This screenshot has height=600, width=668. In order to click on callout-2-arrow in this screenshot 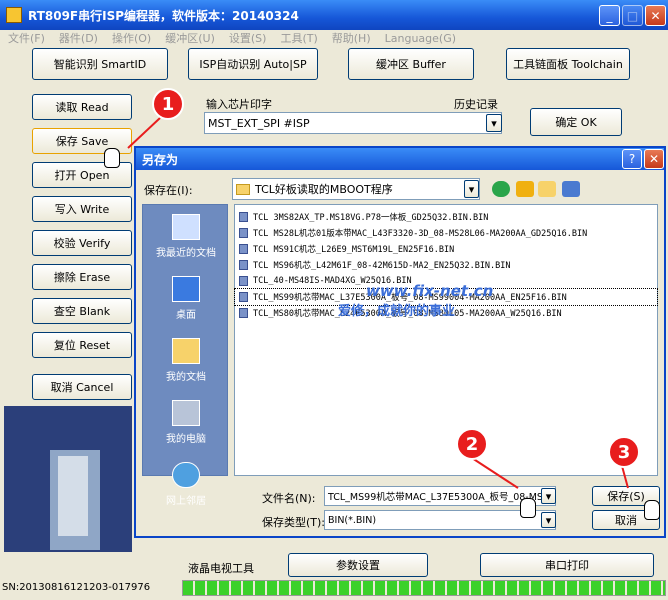, I will do `click(495, 473)`.